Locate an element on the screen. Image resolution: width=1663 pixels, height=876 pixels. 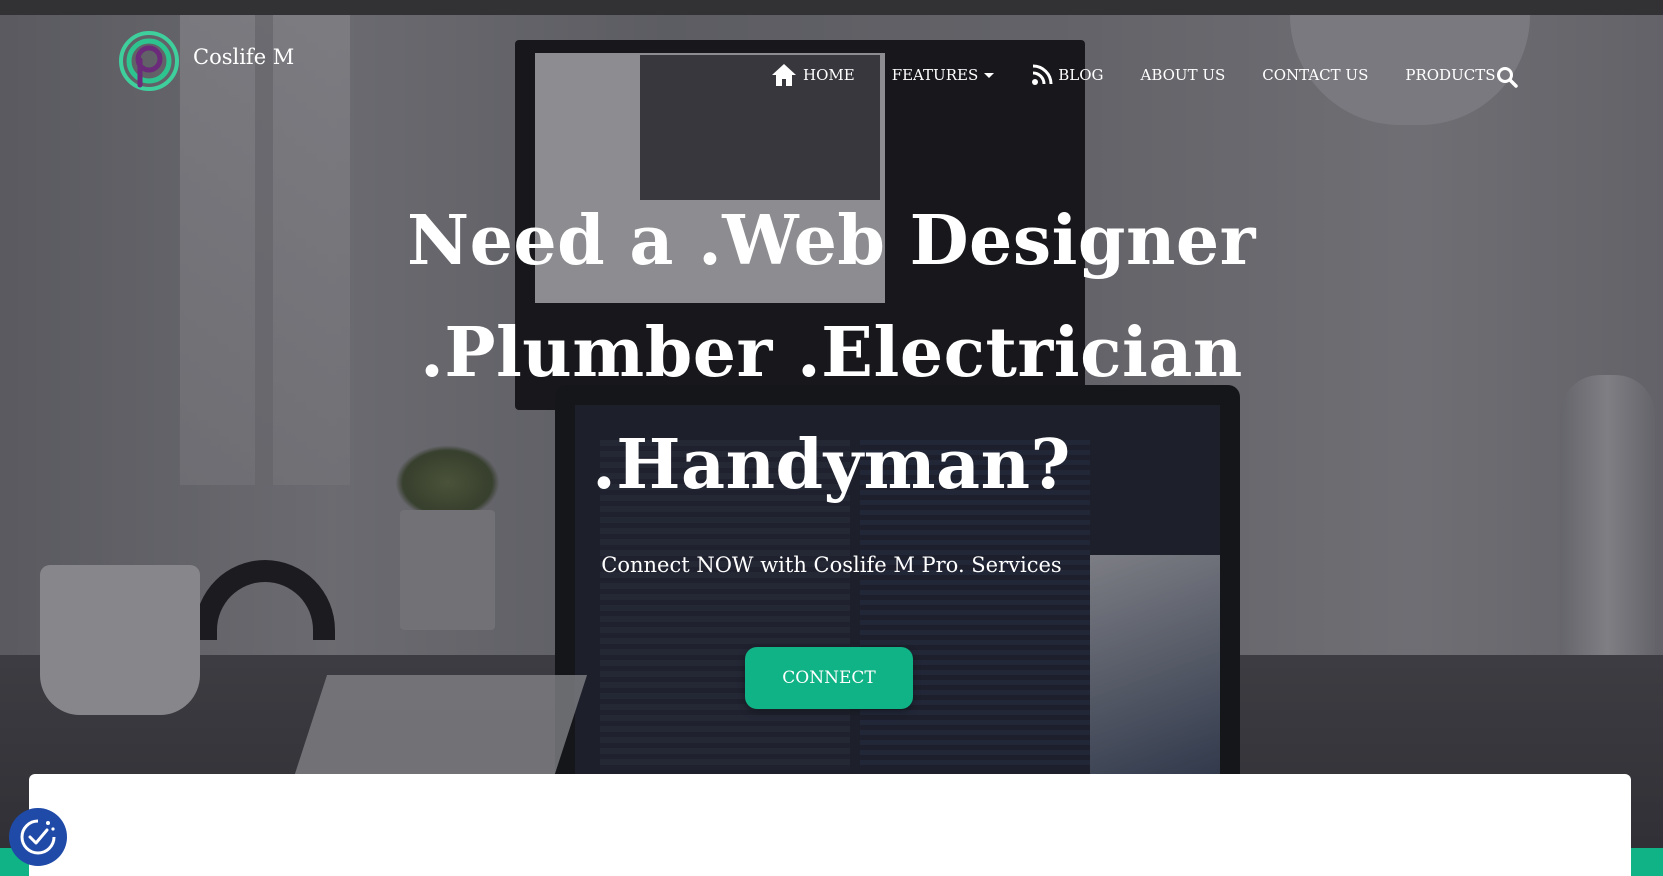
nav-about-us: ABOUT US is located at coordinates (1183, 75).